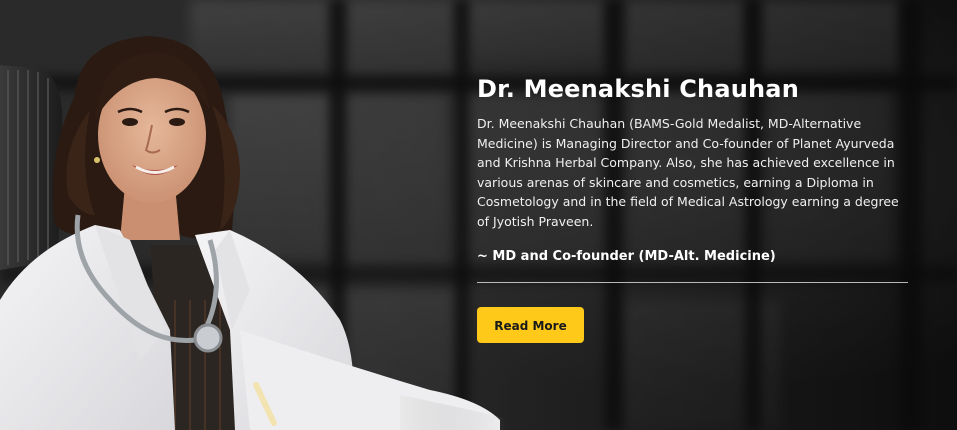 Image resolution: width=957 pixels, height=430 pixels. Describe the element at coordinates (692, 282) in the screenshot. I see `divider` at that location.